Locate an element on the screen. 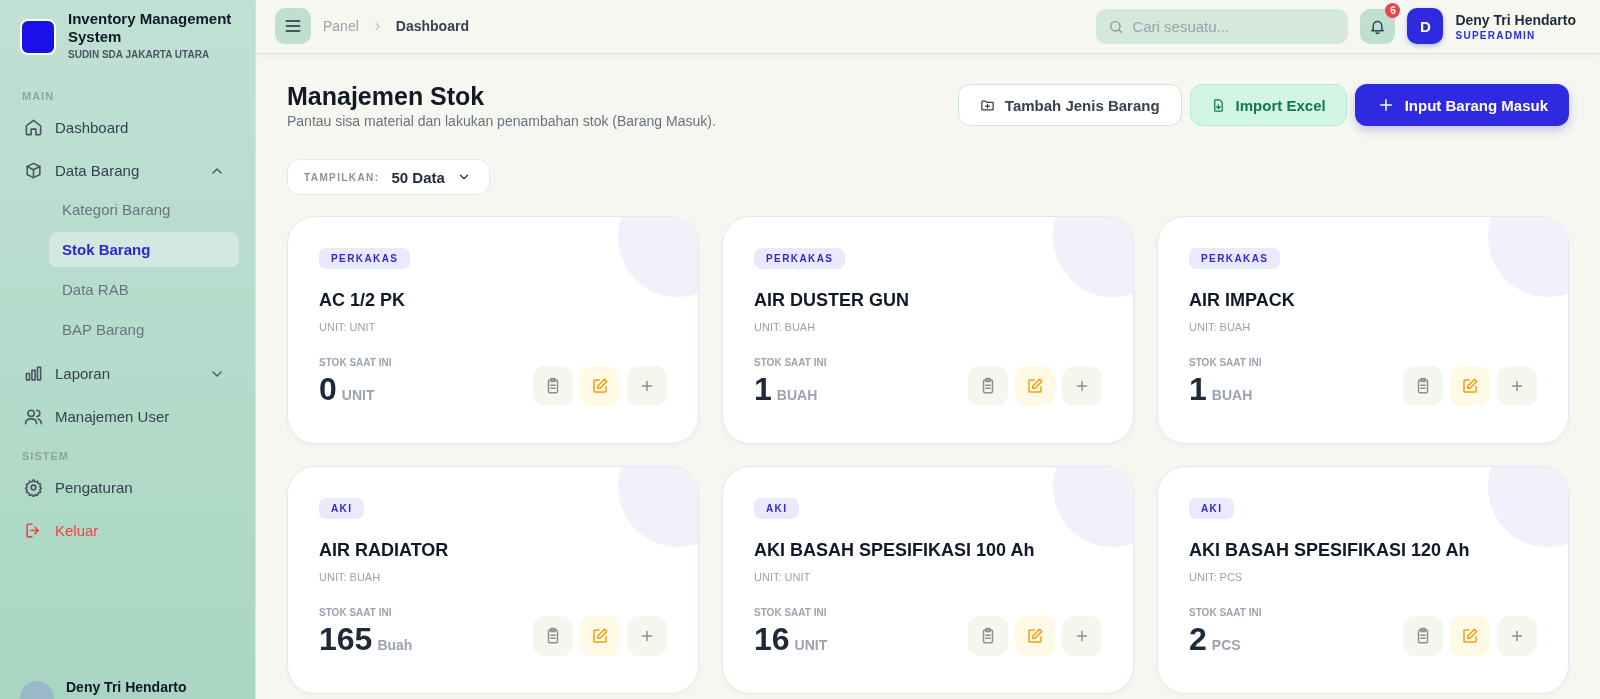  nav-subitem: Stok Barang is located at coordinates (144, 249).